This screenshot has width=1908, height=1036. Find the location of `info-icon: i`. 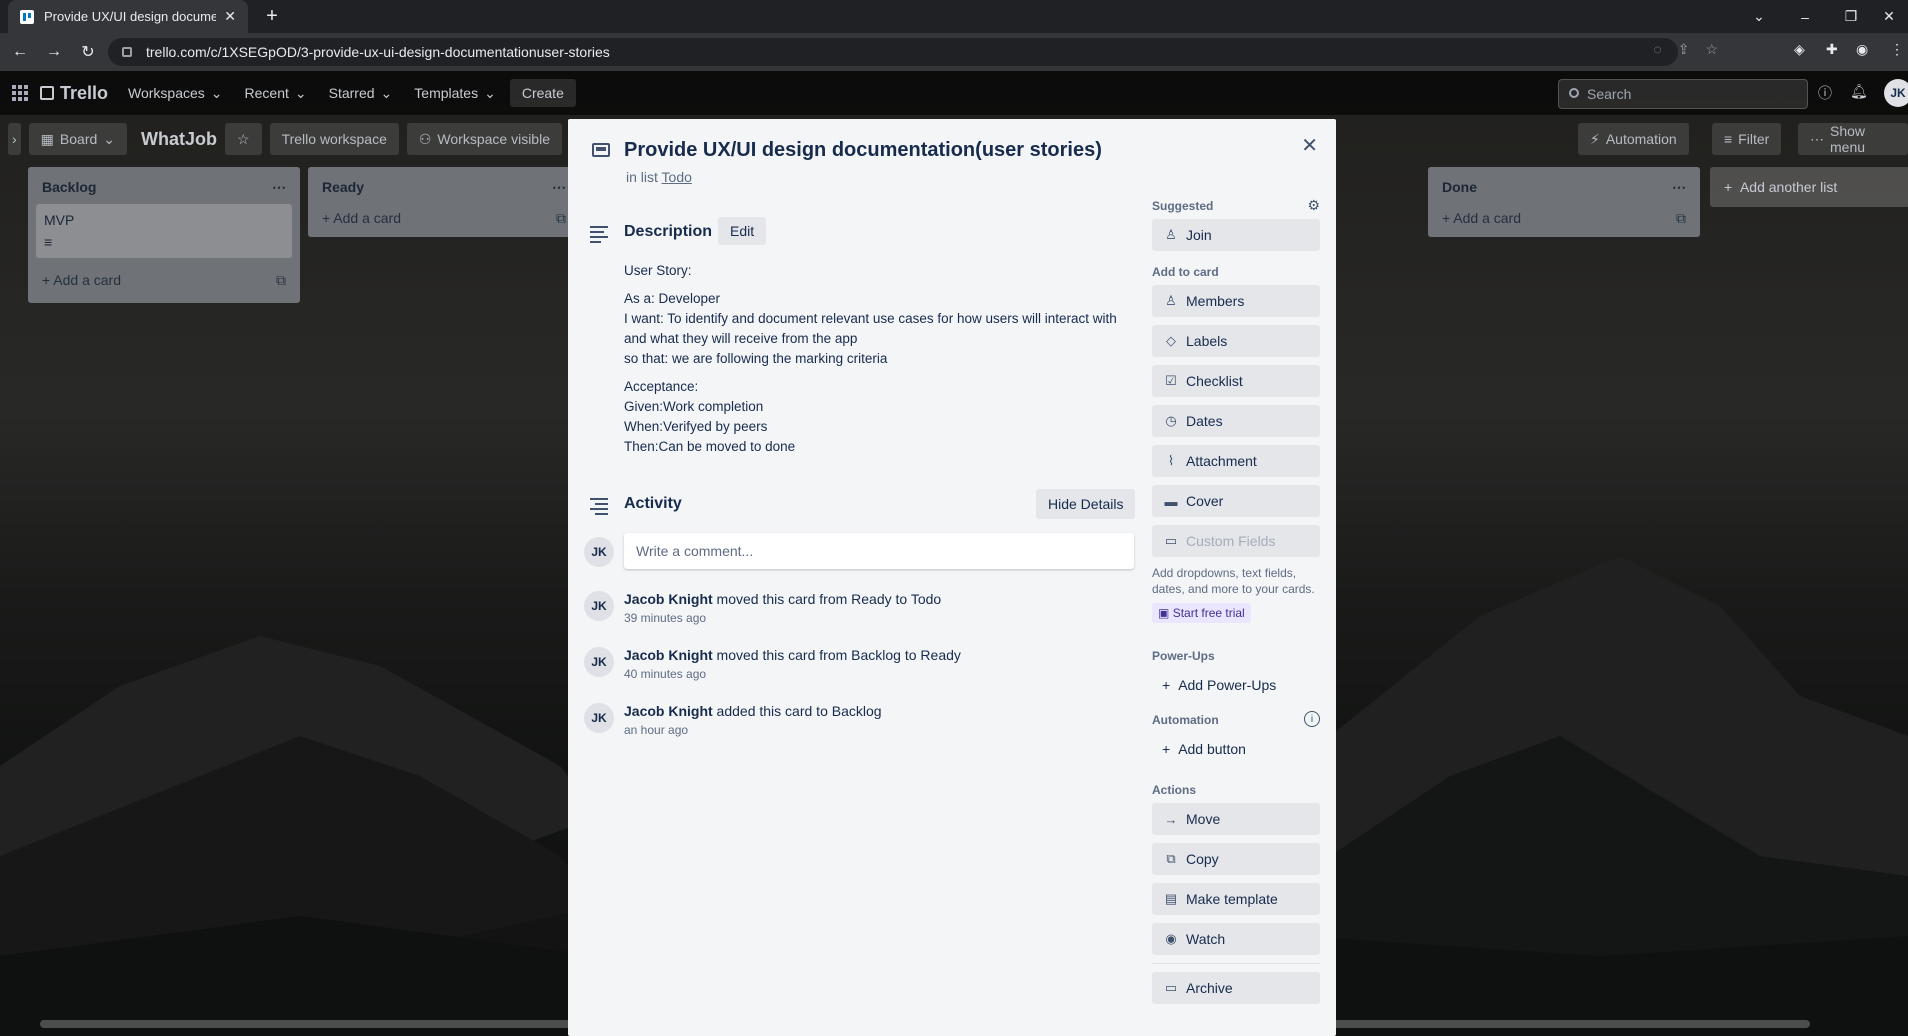

info-icon: i is located at coordinates (1312, 719).